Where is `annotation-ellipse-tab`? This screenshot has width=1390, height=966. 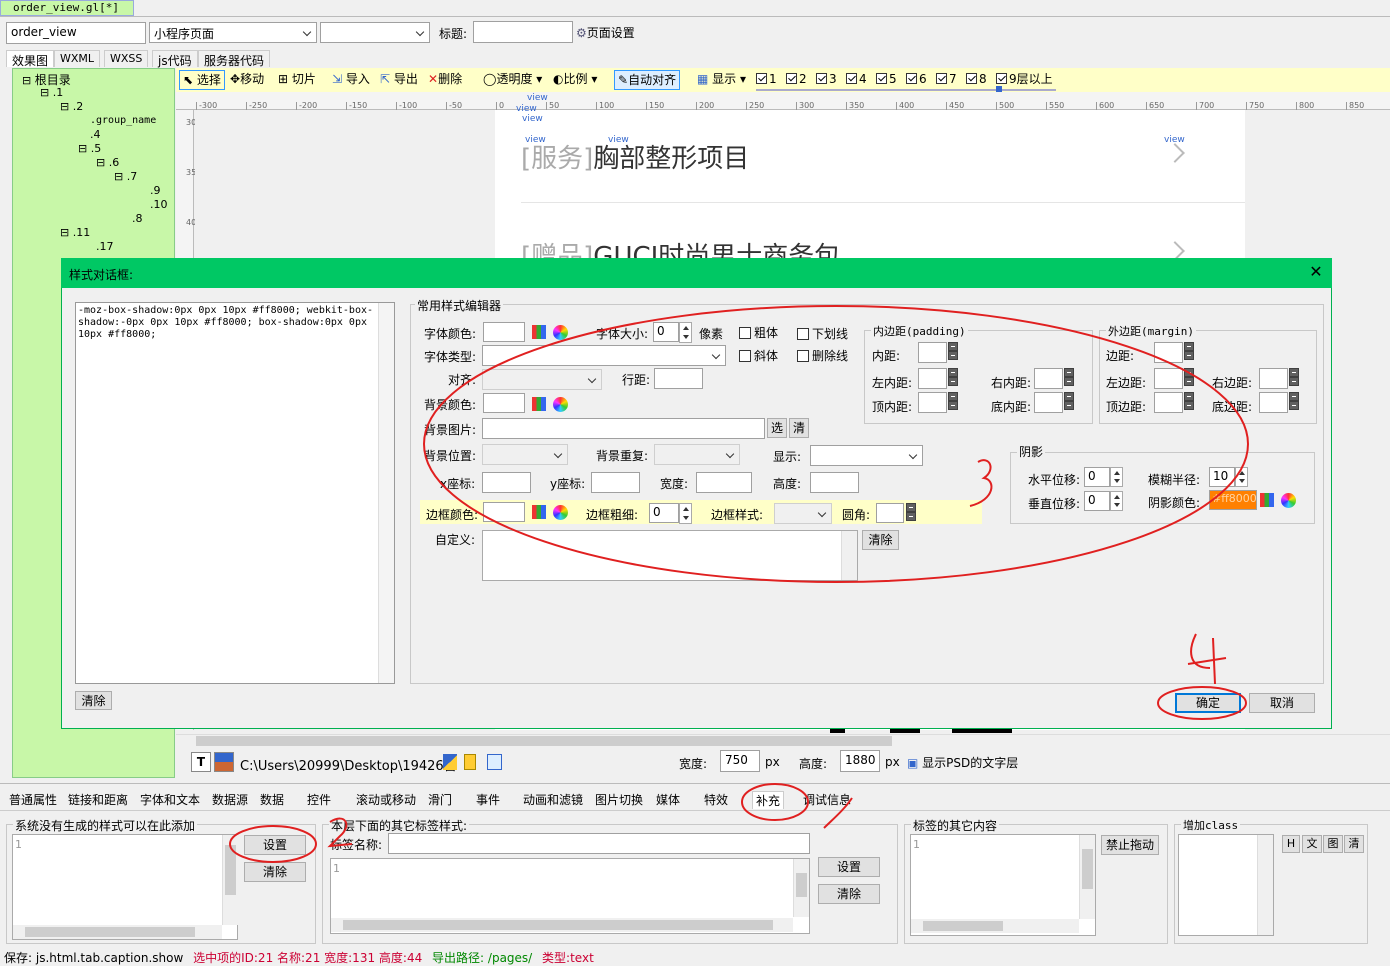 annotation-ellipse-tab is located at coordinates (775, 802).